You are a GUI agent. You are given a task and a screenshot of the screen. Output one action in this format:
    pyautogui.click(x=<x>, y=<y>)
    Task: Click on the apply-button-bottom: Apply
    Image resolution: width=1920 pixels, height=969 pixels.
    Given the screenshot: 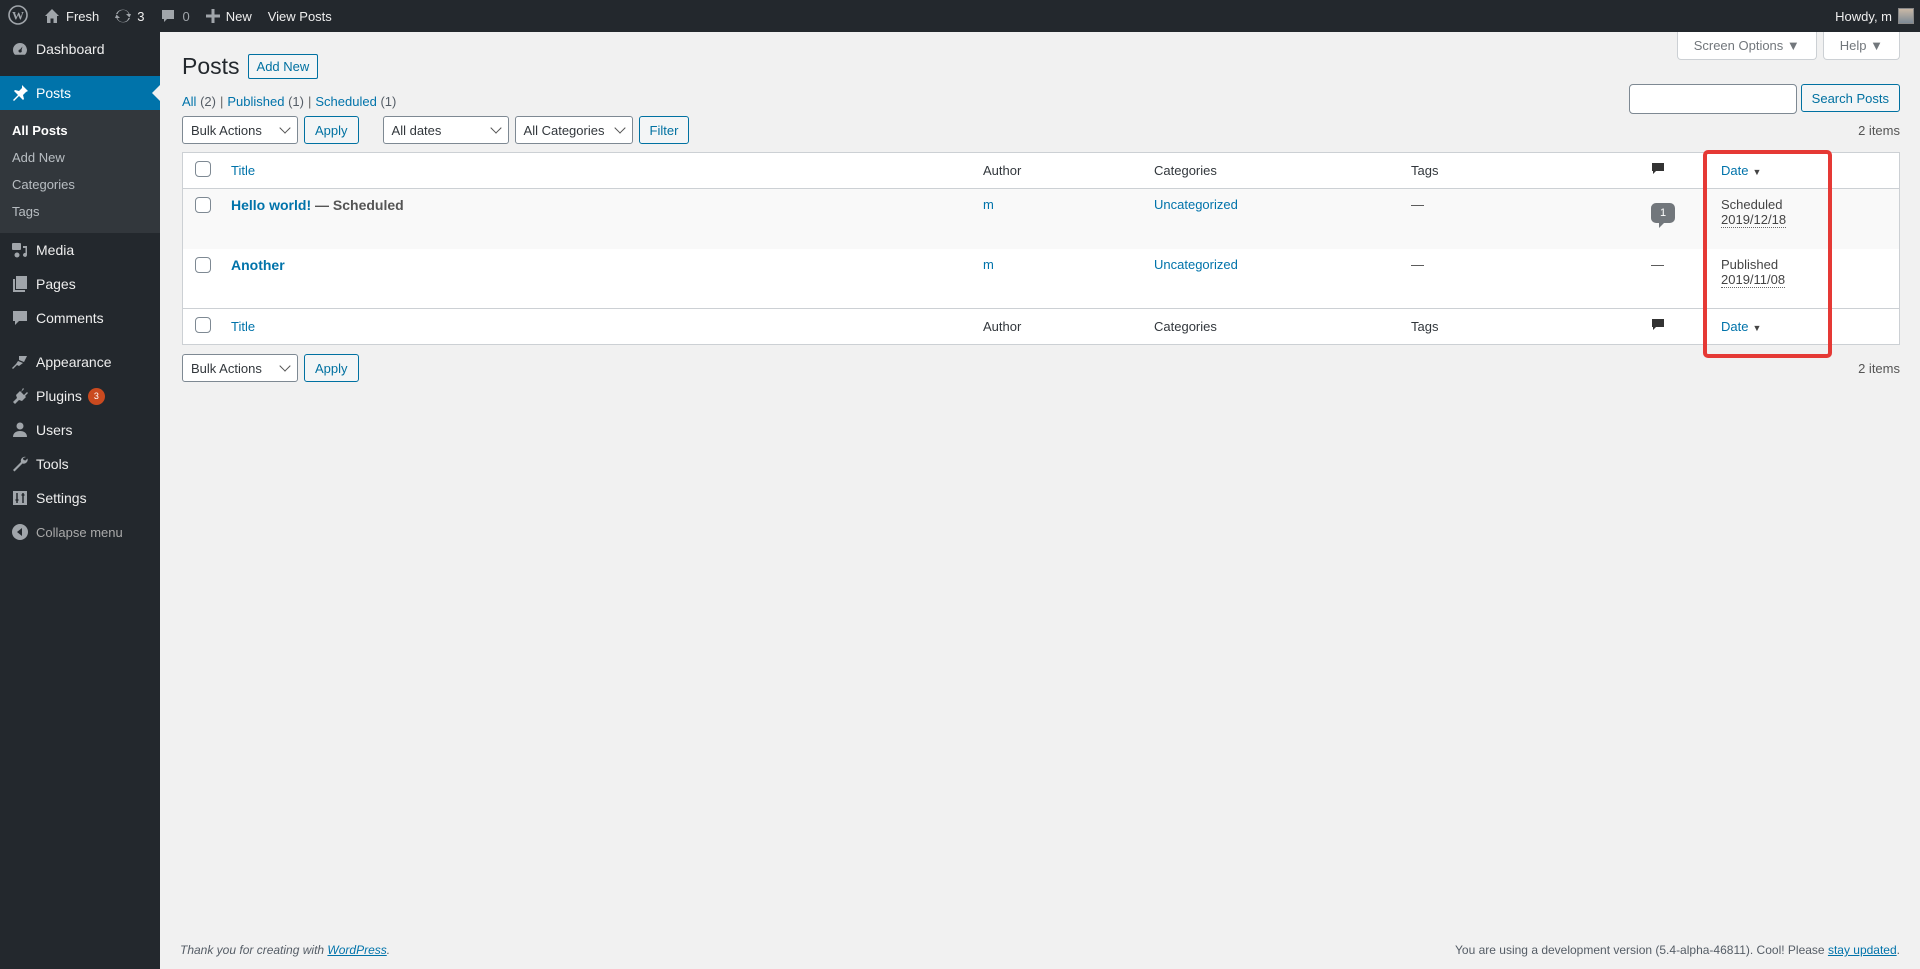 What is the action you would take?
    pyautogui.click(x=331, y=368)
    